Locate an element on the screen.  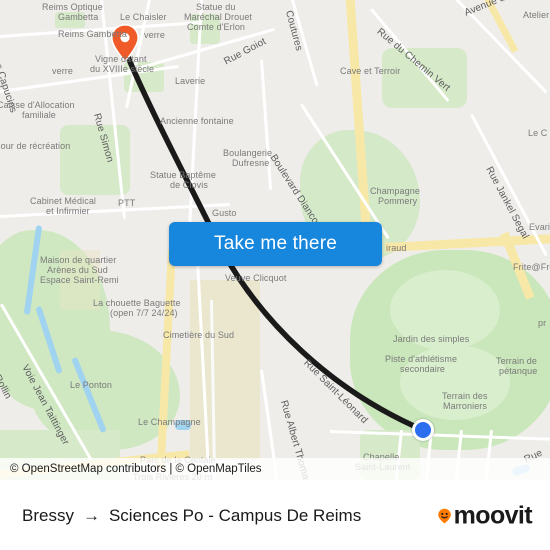
map-label: Terrain des is located at coordinates (465, 396).